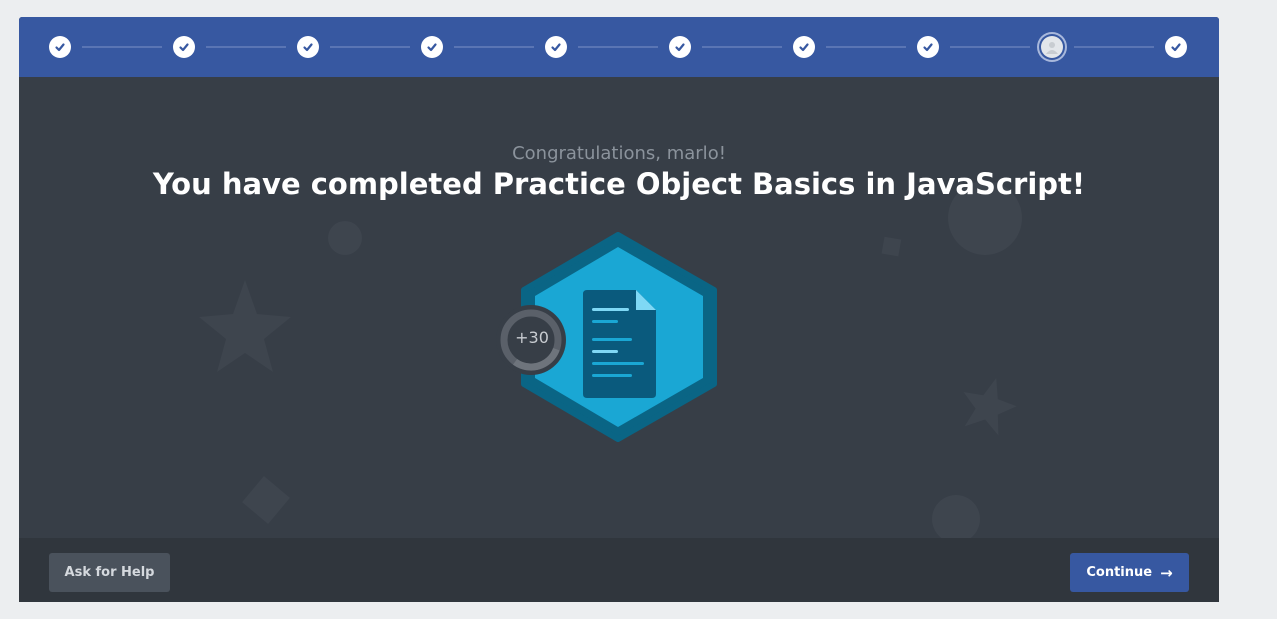 The image size is (1277, 619). I want to click on ask-for-help-button: Ask for Help, so click(109, 572).